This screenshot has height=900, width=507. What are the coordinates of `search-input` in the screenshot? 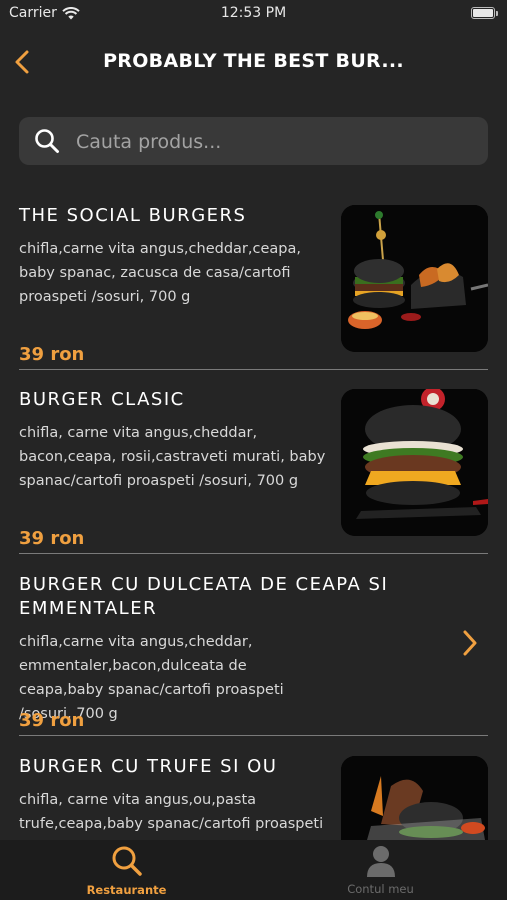 It's located at (276, 142).